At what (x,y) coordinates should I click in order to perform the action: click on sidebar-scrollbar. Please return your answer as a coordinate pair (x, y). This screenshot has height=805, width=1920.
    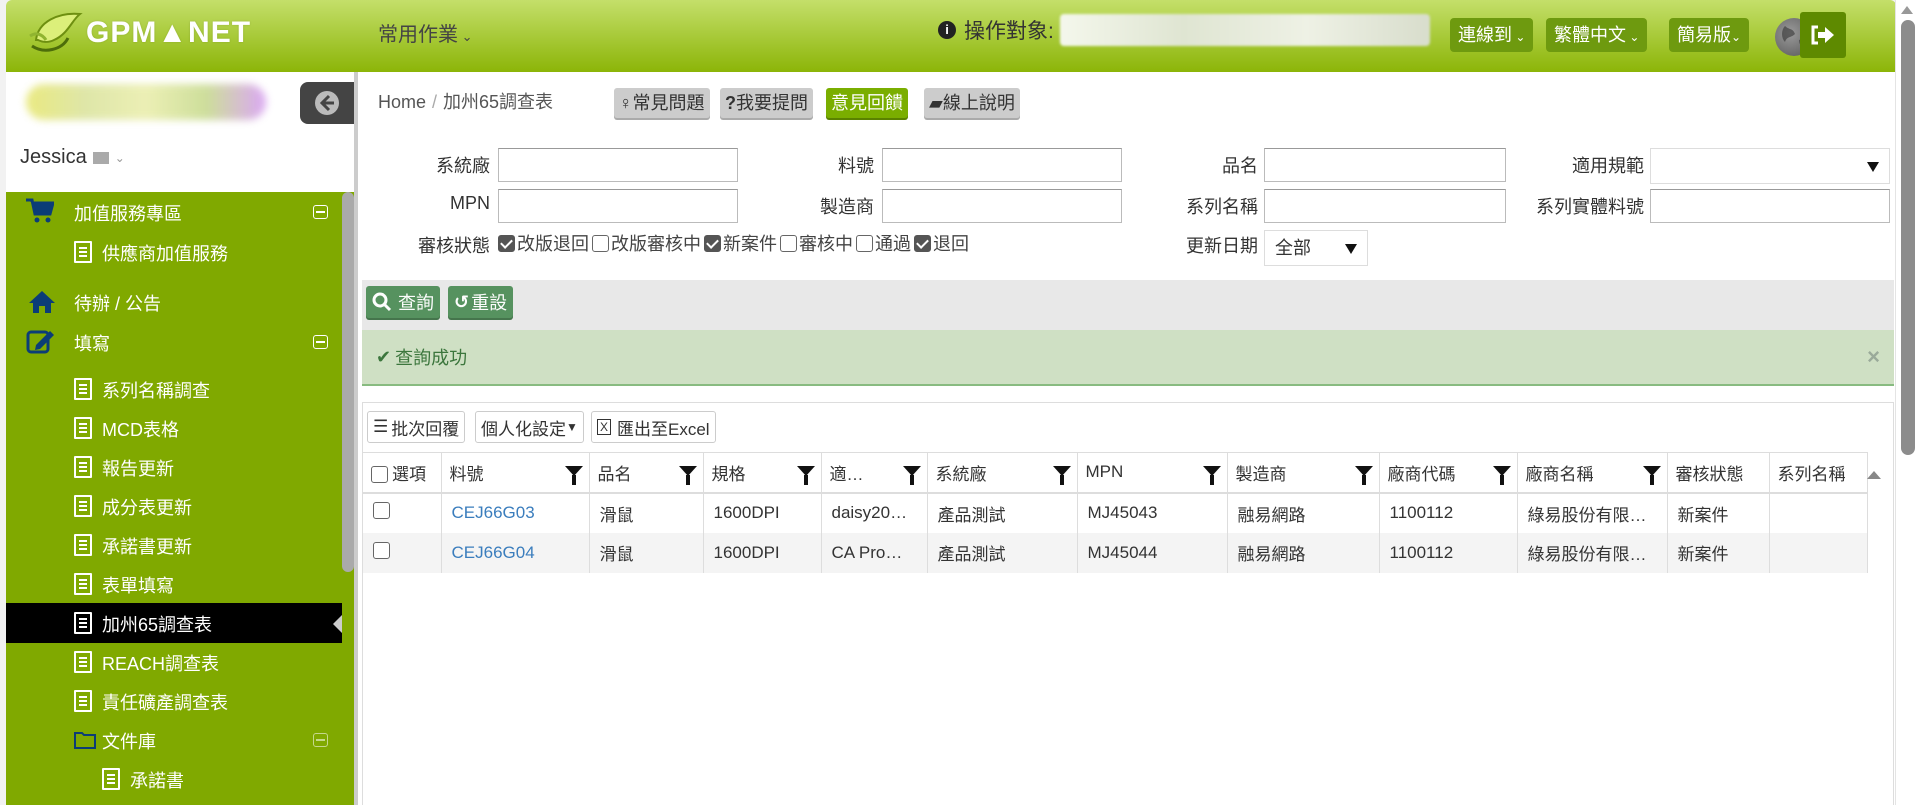
    Looking at the image, I should click on (348, 382).